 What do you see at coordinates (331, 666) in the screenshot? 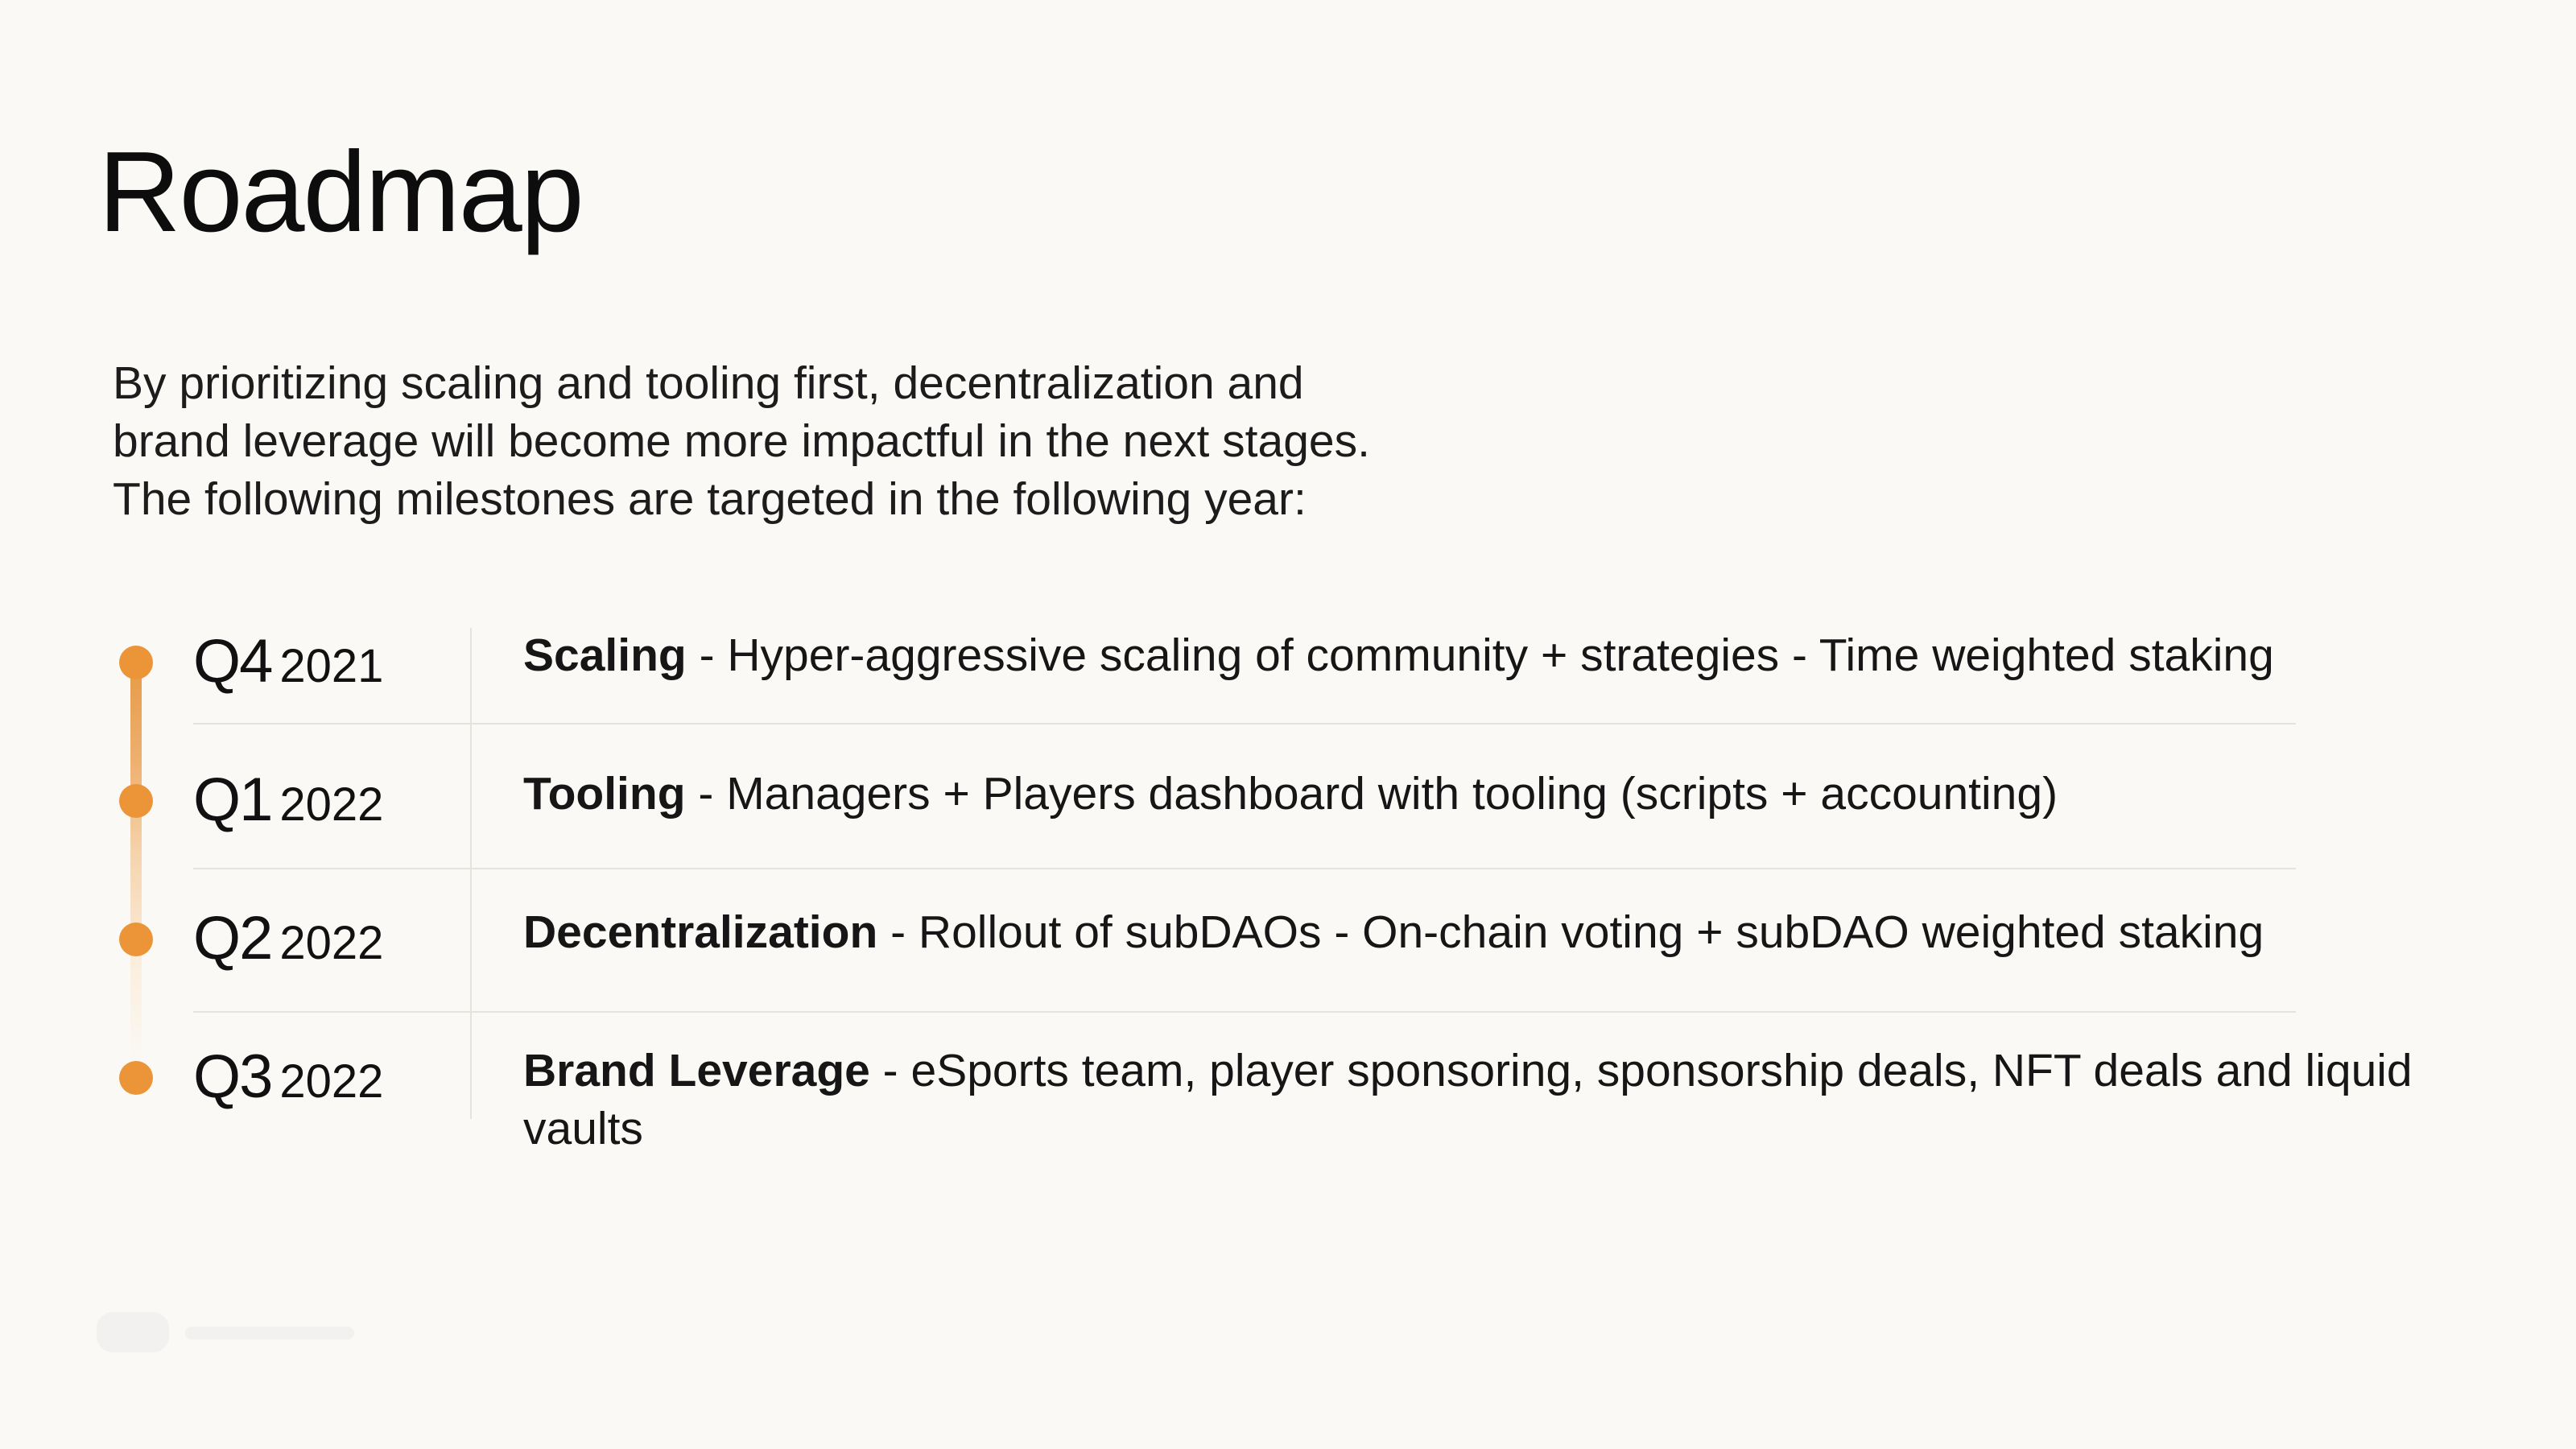
I see `year-label: 2021` at bounding box center [331, 666].